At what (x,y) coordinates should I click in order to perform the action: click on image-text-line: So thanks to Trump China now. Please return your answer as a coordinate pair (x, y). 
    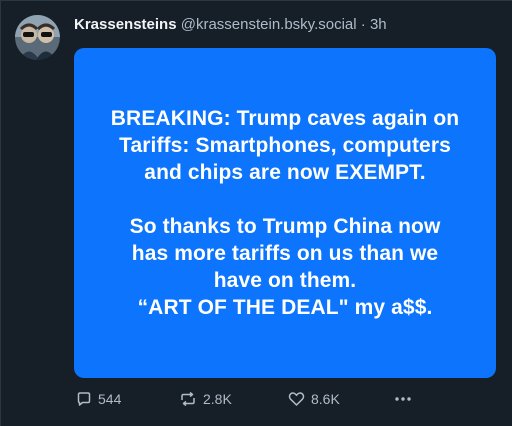
    Looking at the image, I should click on (285, 226).